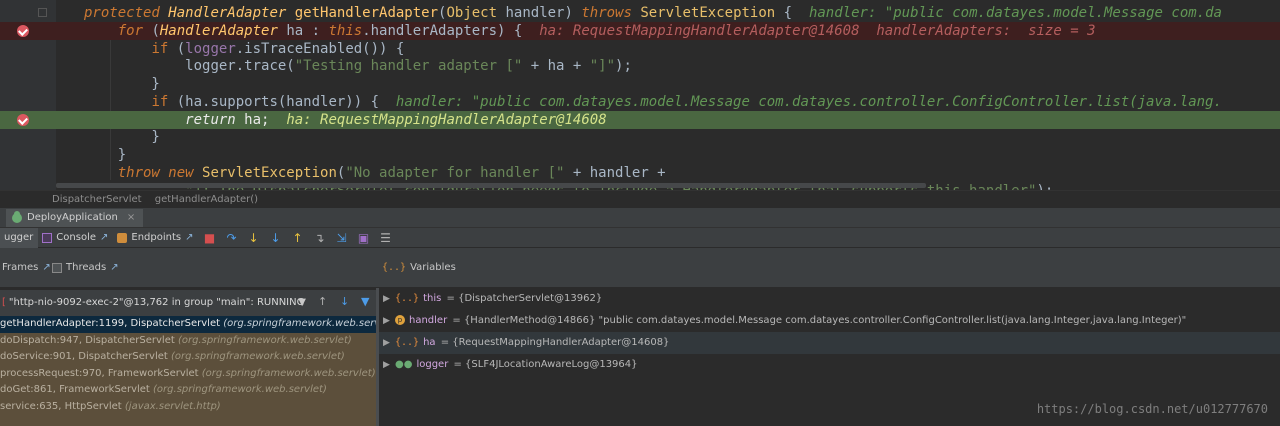 Image resolution: width=1280 pixels, height=426 pixels. I want to click on code-token: this, so click(345, 31).